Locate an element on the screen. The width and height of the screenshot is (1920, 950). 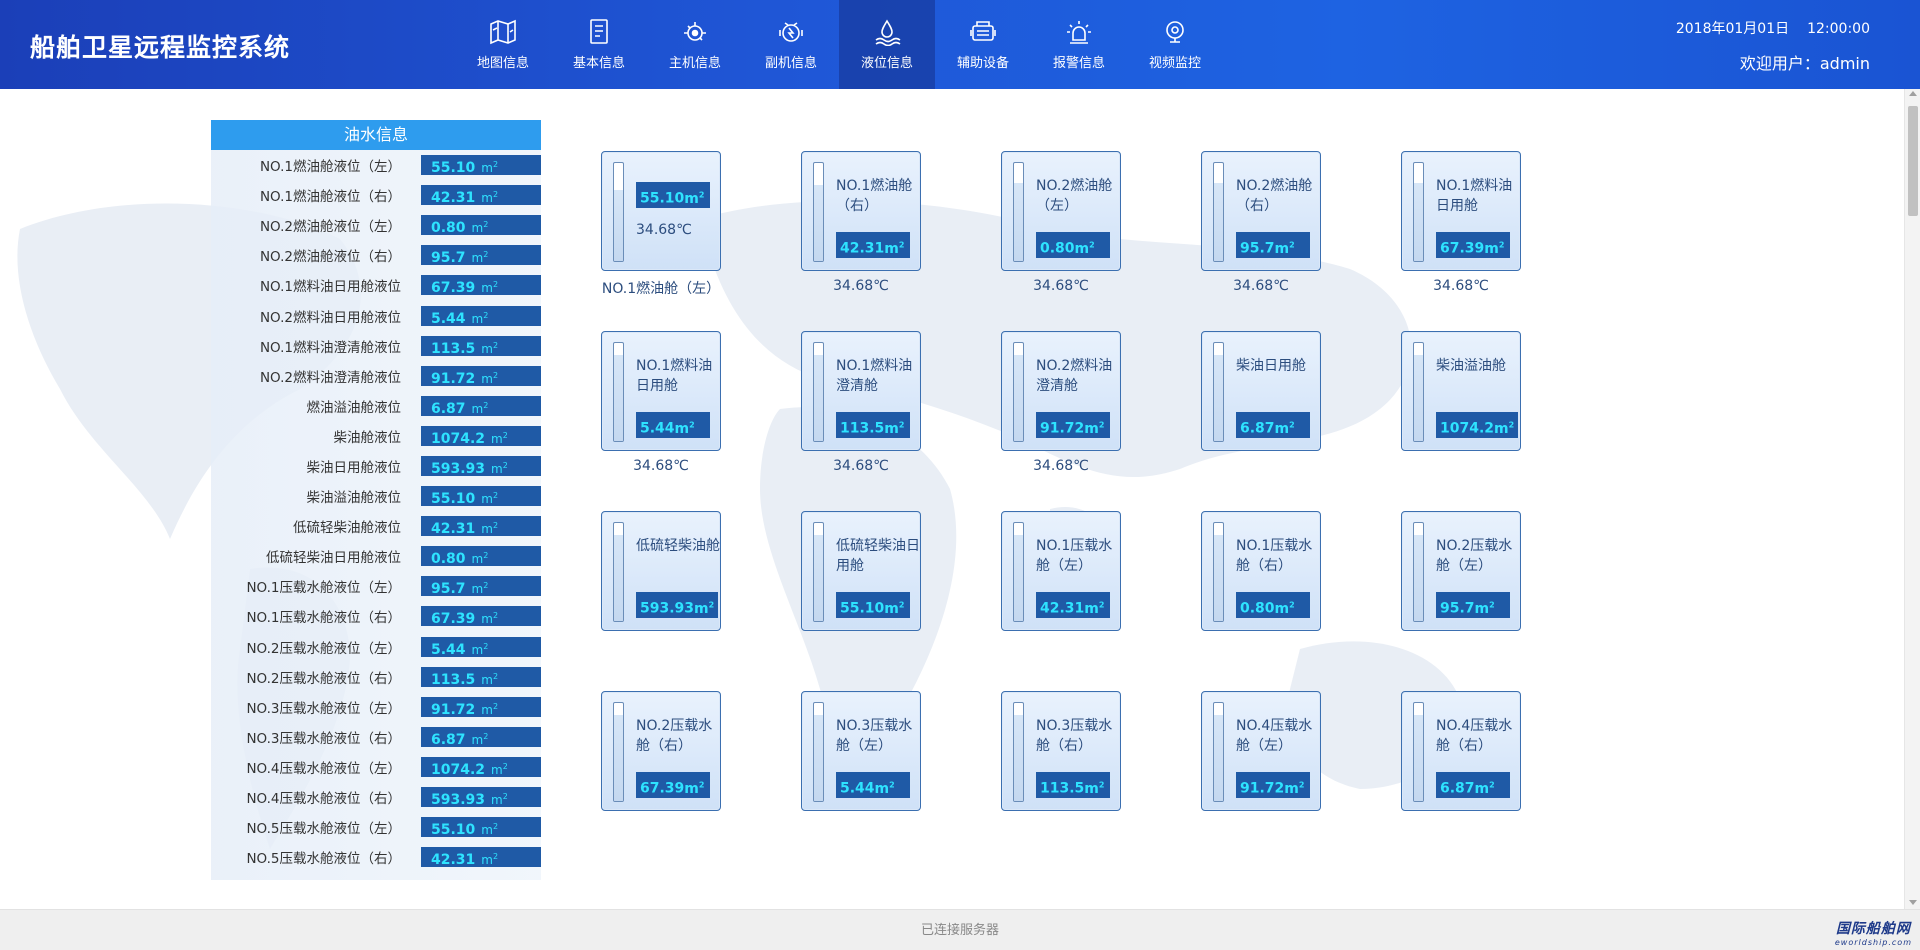
row-label: NO.1压载水舱液位（左） is located at coordinates (323, 588).